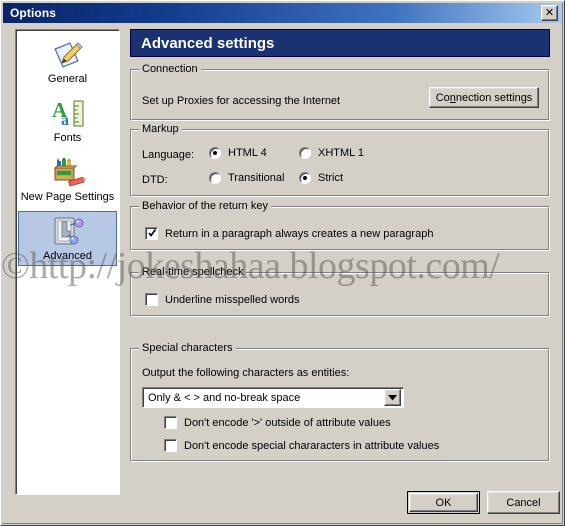 The height and width of the screenshot is (526, 565). What do you see at coordinates (208, 43) in the screenshot?
I see `page-title: Advanced settings` at bounding box center [208, 43].